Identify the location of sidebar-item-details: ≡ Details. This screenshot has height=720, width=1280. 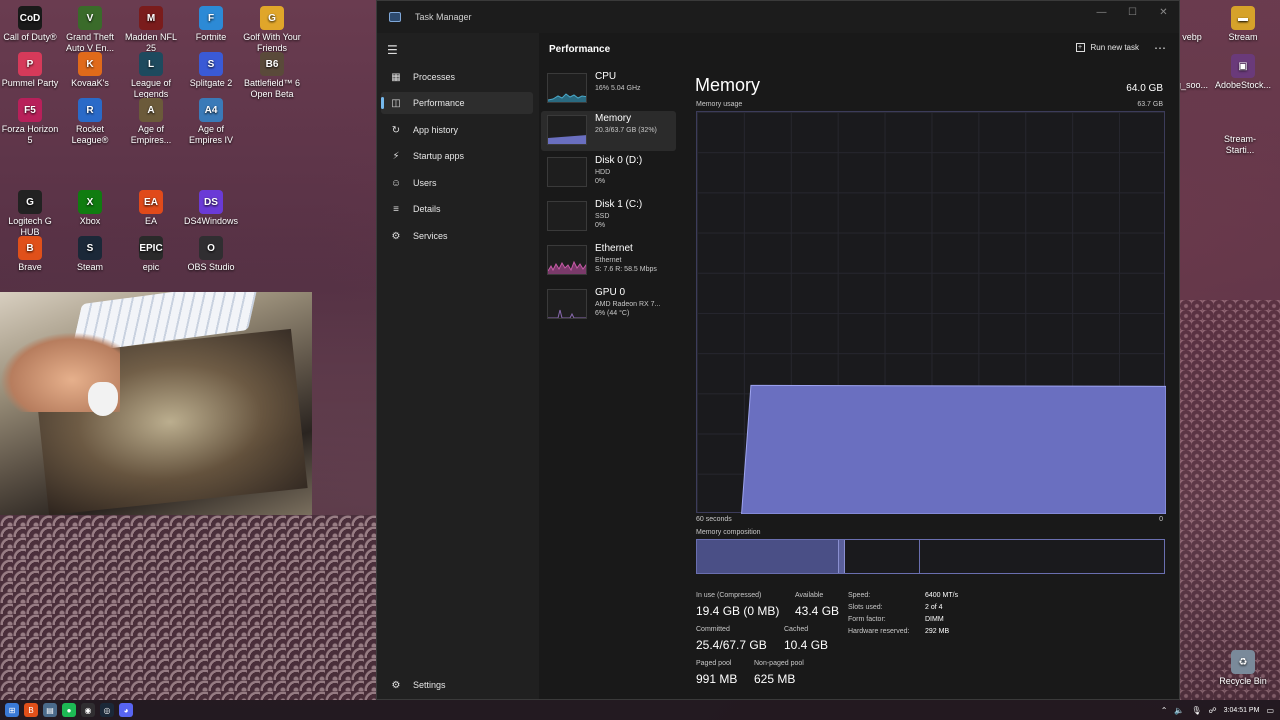
(457, 209).